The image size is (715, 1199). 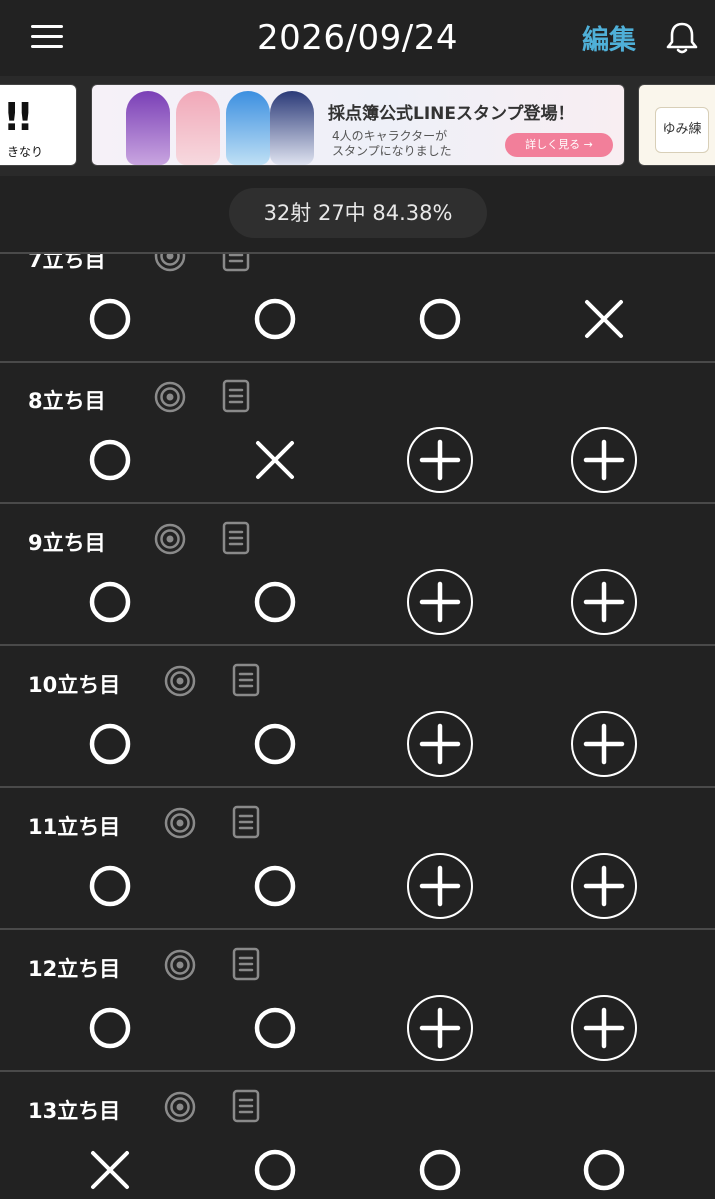 What do you see at coordinates (38, 125) in the screenshot?
I see `banner-left: !! きなり` at bounding box center [38, 125].